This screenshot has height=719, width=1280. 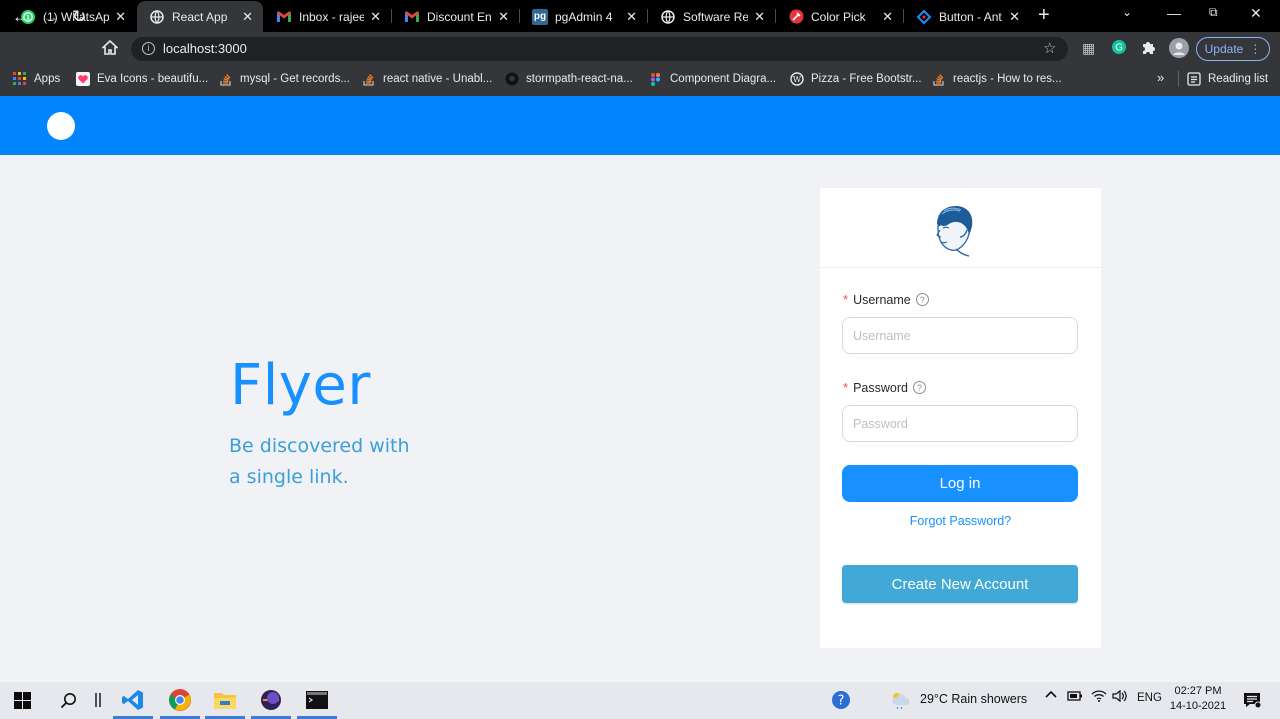 What do you see at coordinates (841, 700) in the screenshot?
I see `help-tray-icon: ?` at bounding box center [841, 700].